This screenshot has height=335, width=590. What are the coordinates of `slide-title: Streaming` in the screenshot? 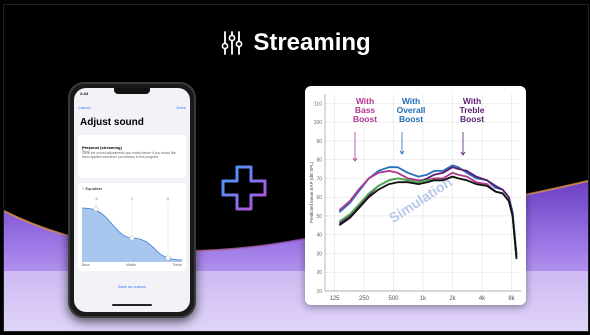 It's located at (296, 43).